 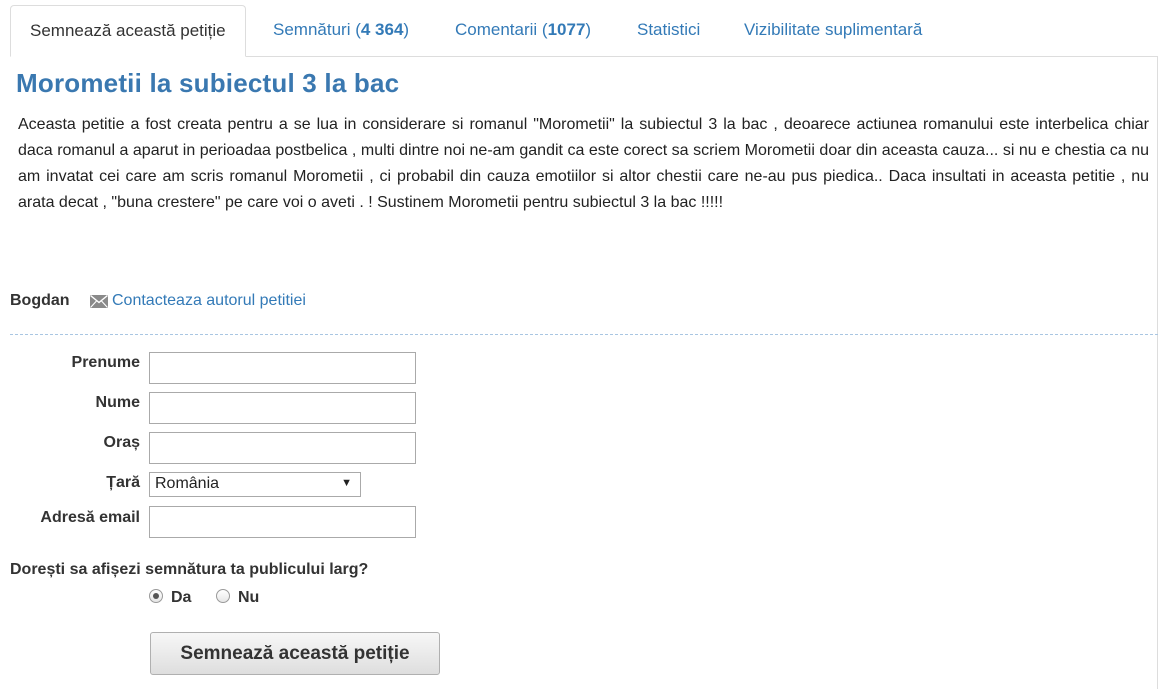 I want to click on visibility-yes-label: Da, so click(x=181, y=598).